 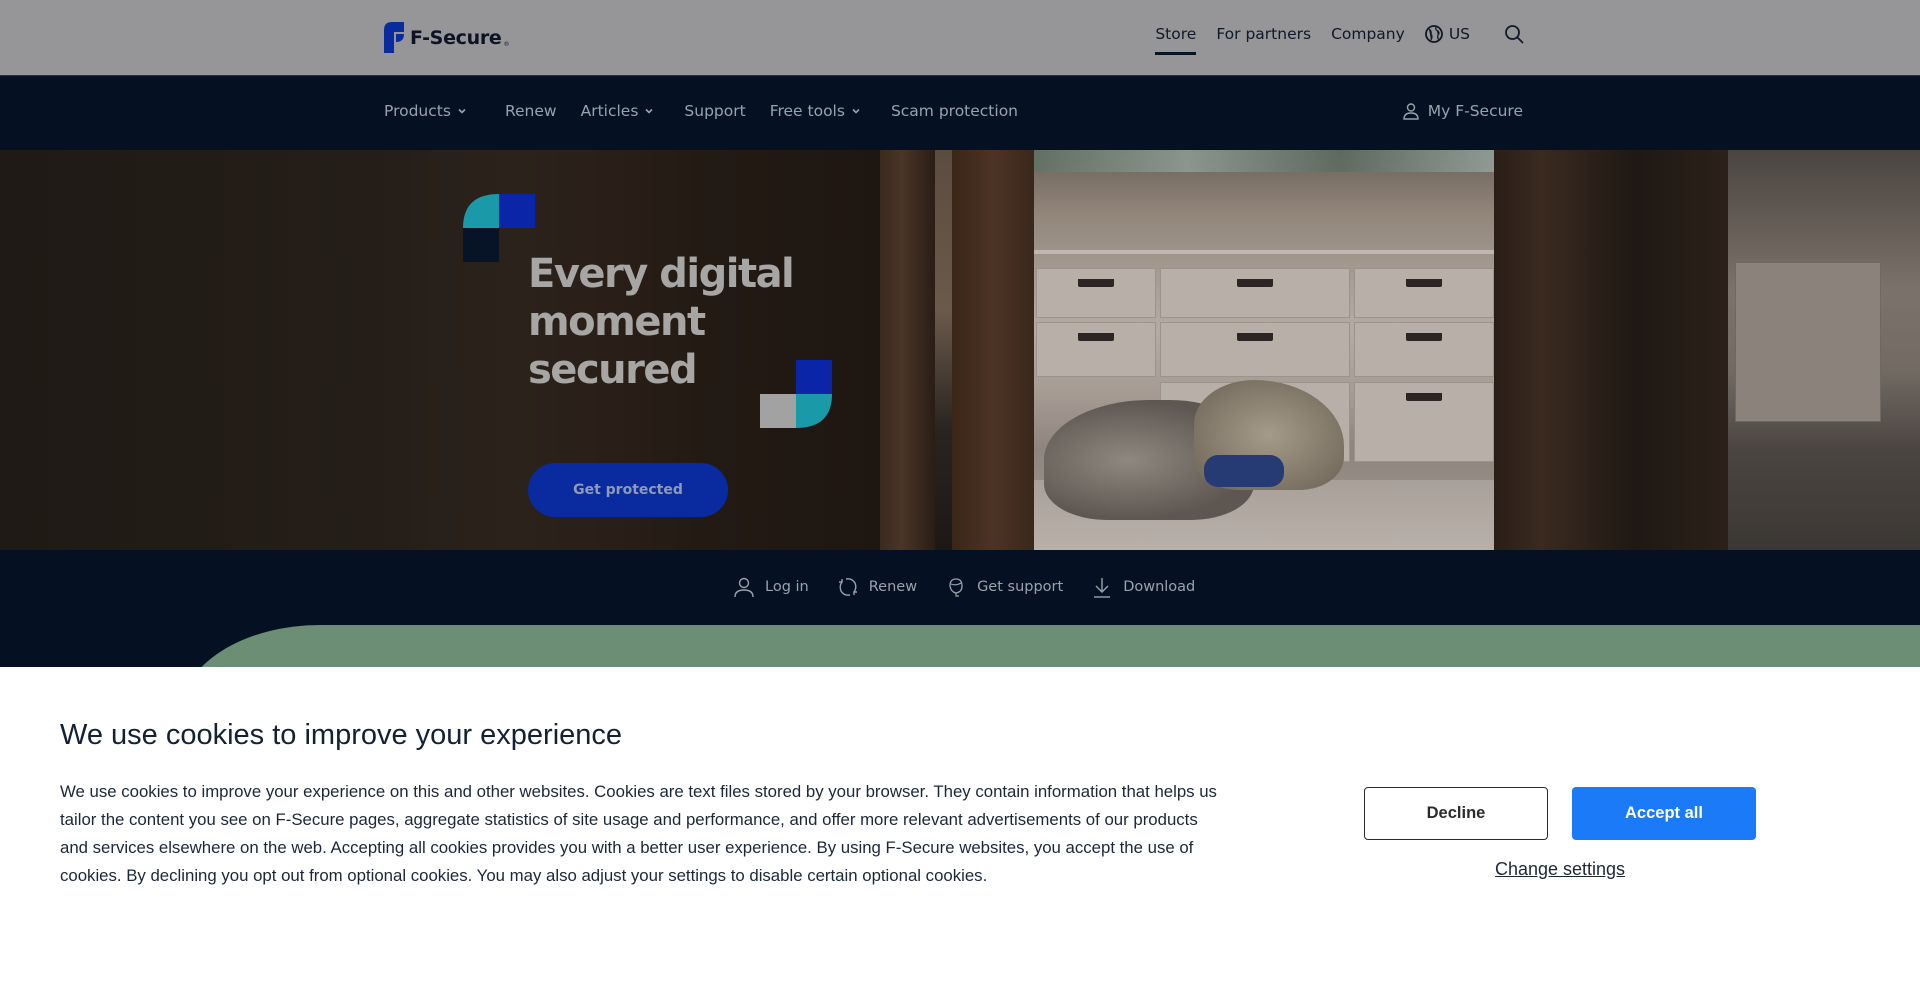 I want to click on hero-title-line: secured, so click(x=613, y=370).